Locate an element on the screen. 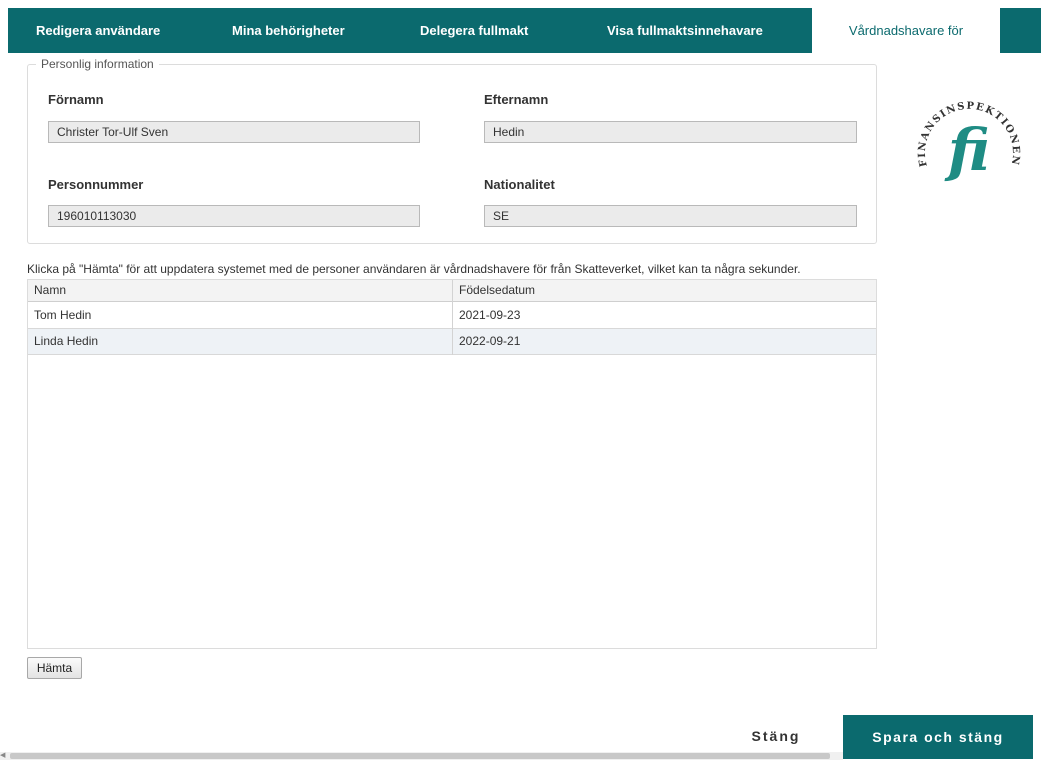 The width and height of the screenshot is (1041, 760). scrollbar-thumb is located at coordinates (420, 756).